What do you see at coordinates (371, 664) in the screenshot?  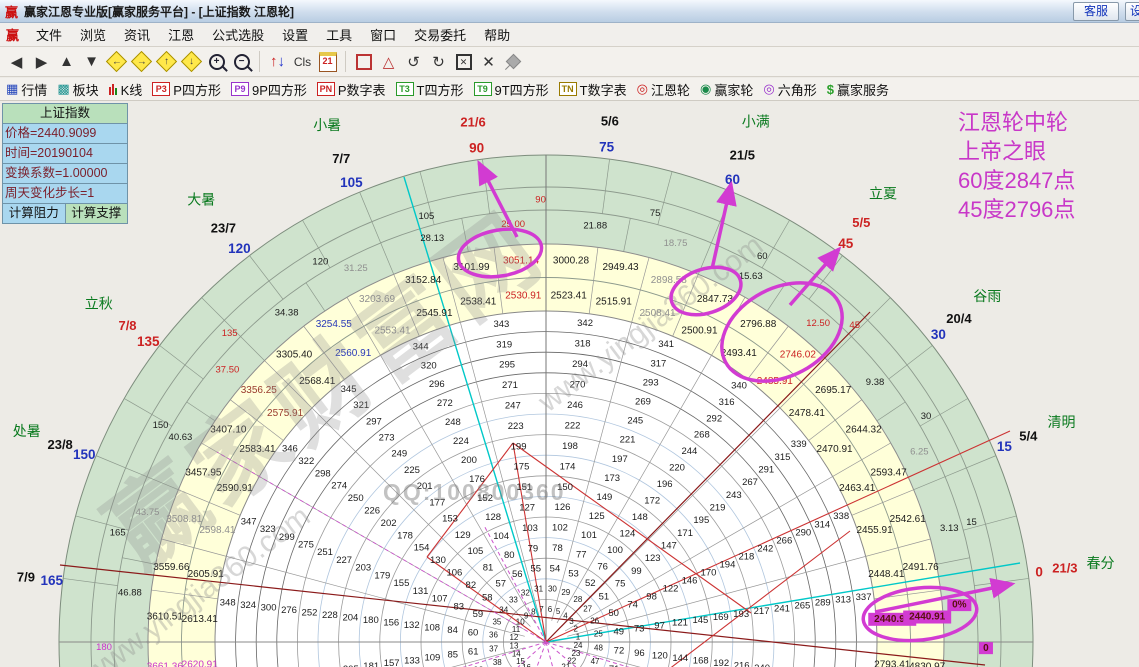 I see `svg-text: 181` at bounding box center [371, 664].